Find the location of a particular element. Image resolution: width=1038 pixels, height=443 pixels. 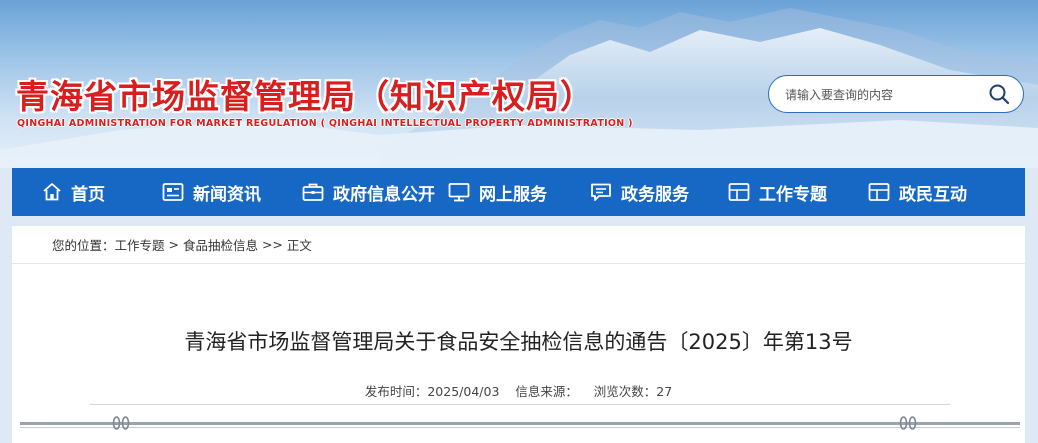

news-icon is located at coordinates (173, 192).